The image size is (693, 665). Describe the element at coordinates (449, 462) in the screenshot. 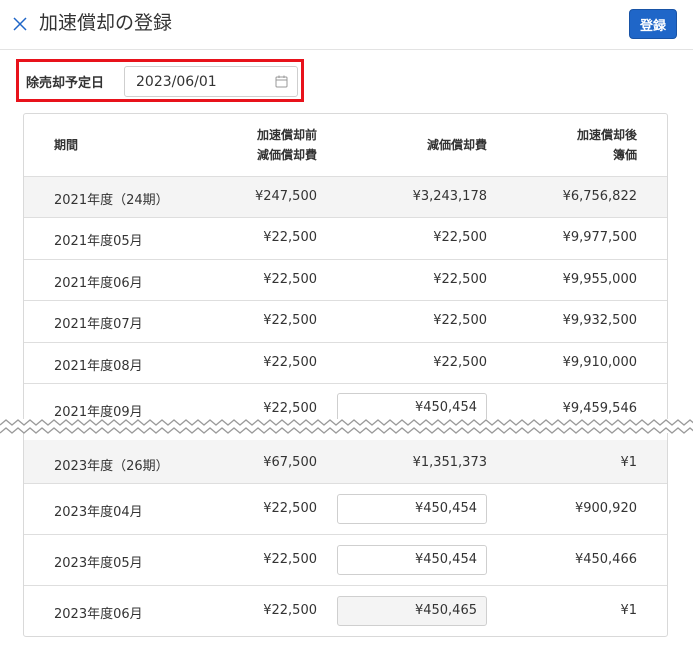

I see `depreciation-cell: ¥1,351,373` at that location.